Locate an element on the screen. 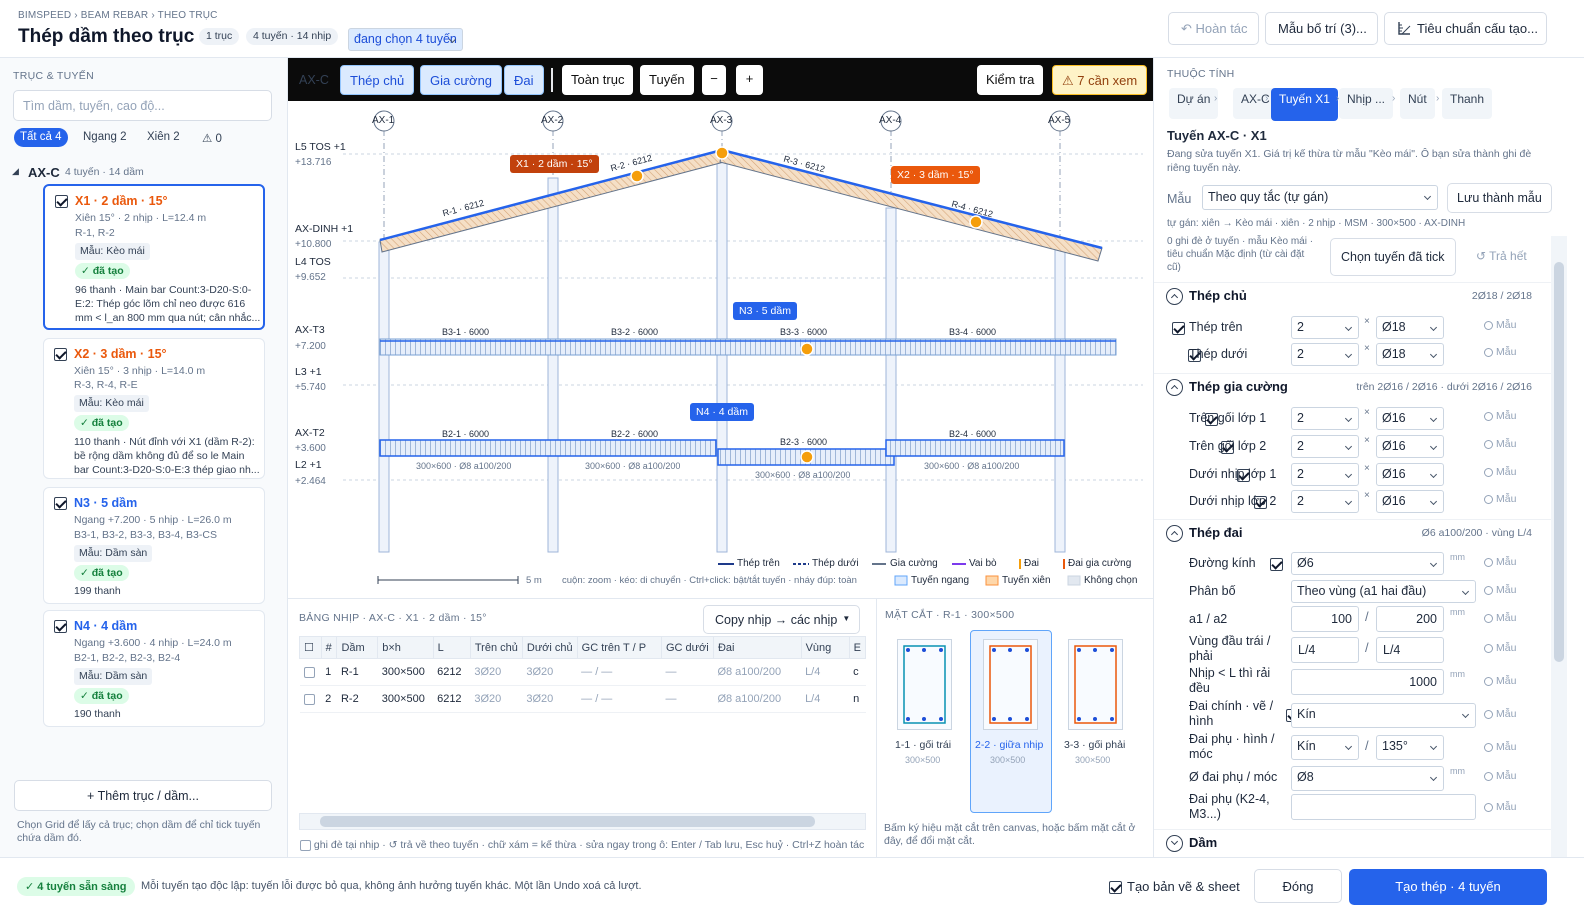  column-header: # is located at coordinates (329, 647).